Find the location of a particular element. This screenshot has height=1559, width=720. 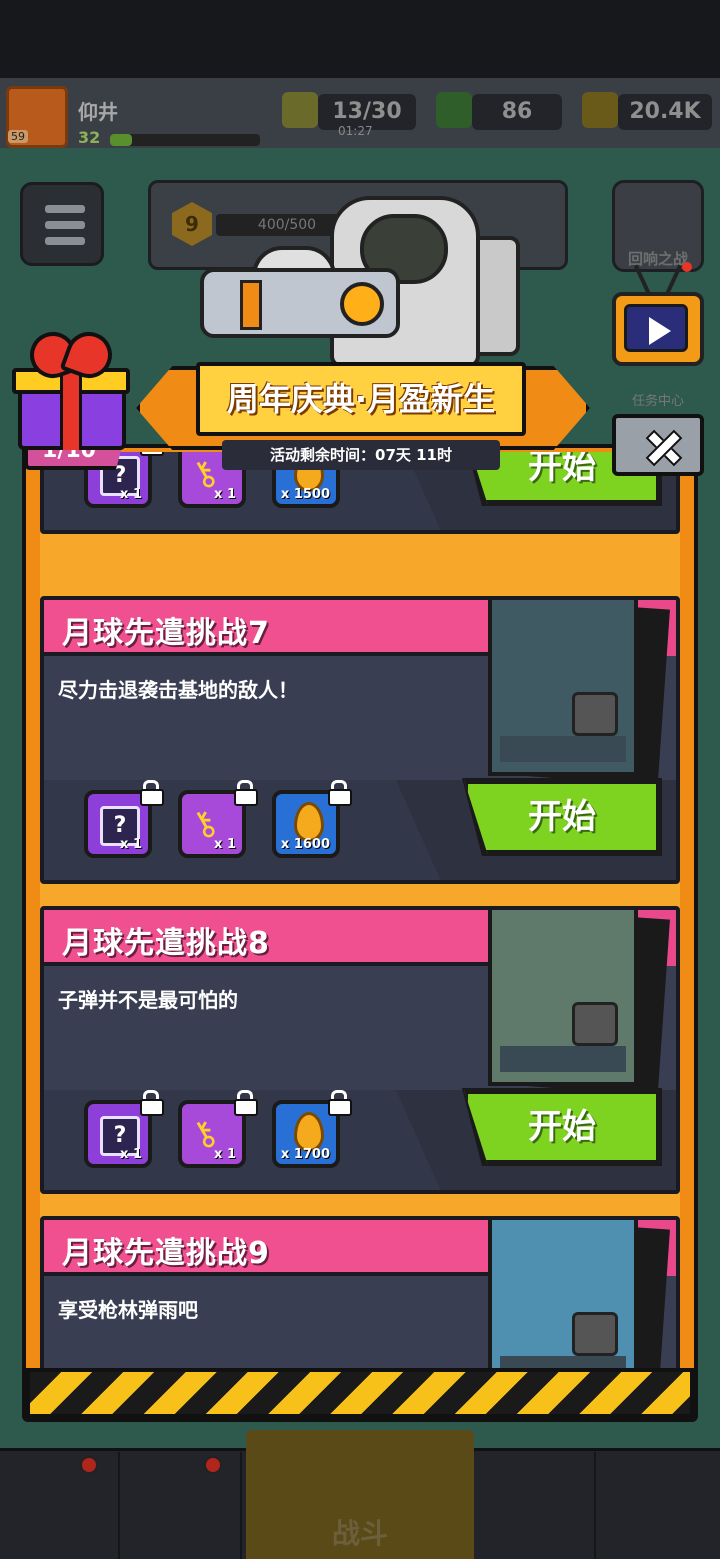

challenge-description: 享受枪林弹雨吧 is located at coordinates (128, 1310).